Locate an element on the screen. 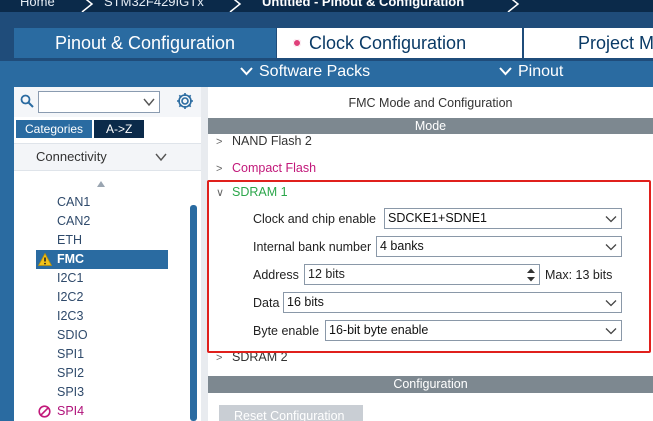 Image resolution: width=653 pixels, height=421 pixels. tab-a-to-z: A->Z is located at coordinates (119, 129).